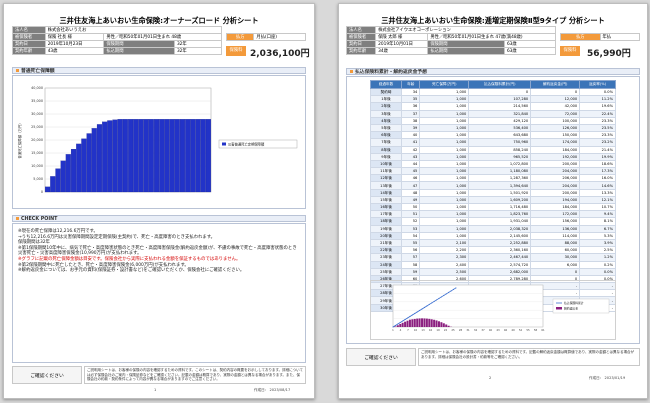  Describe the element at coordinates (240, 37) in the screenshot. I see `label-pay-method: 払方` at that location.